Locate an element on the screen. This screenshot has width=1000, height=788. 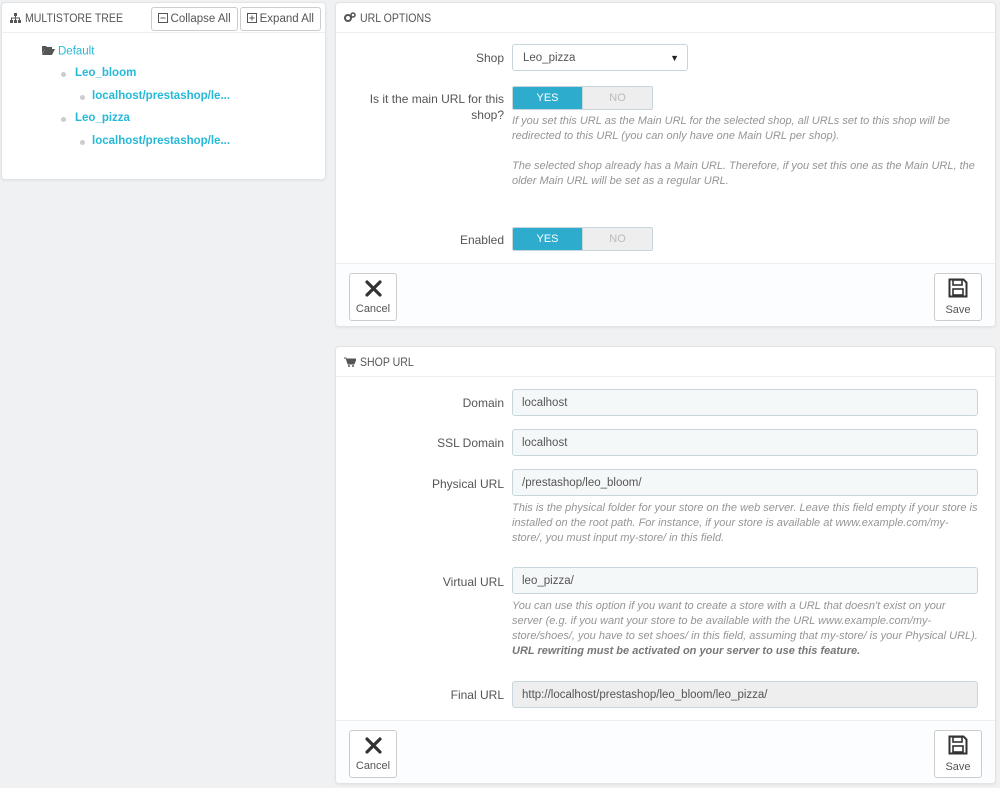
main-url-label: Is it the main URL for this shop? is located at coordinates (436, 107).